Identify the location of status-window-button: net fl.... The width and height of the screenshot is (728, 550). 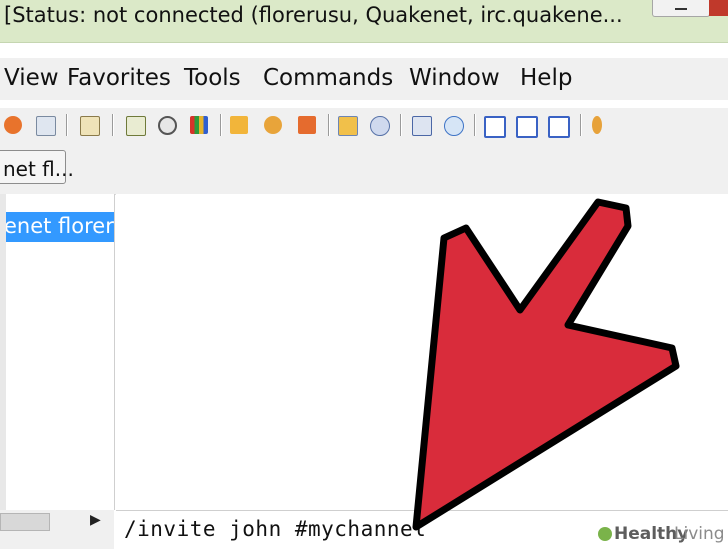
(37, 167).